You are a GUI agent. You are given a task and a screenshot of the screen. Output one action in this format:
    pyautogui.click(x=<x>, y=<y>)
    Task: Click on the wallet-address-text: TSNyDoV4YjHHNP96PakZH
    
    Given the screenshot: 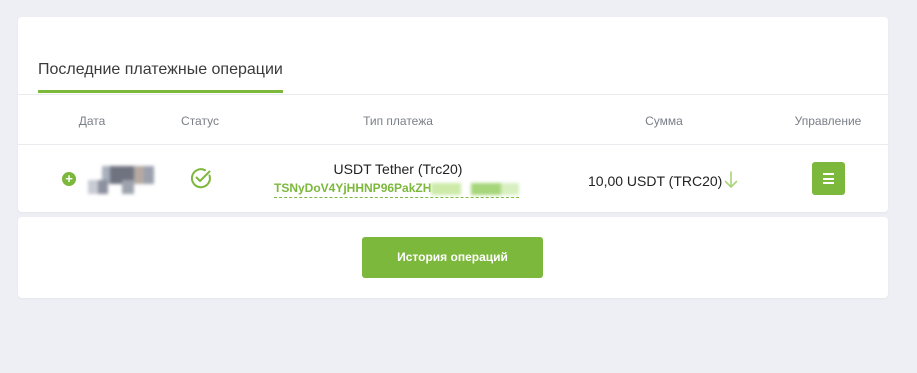 What is the action you would take?
    pyautogui.click(x=353, y=188)
    